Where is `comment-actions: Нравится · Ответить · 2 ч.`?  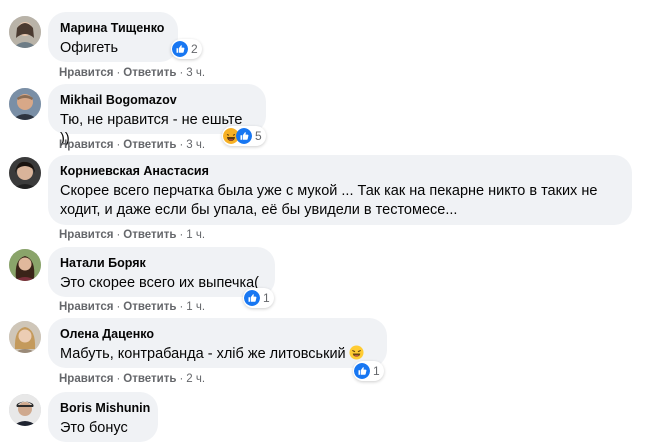
comment-actions: Нравится · Ответить · 2 ч. is located at coordinates (132, 379).